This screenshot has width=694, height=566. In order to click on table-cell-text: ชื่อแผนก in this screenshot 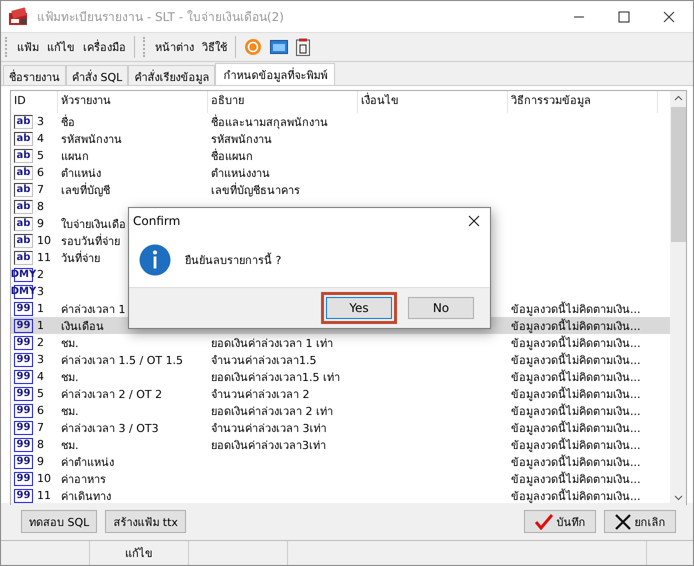, I will do `click(232, 156)`.